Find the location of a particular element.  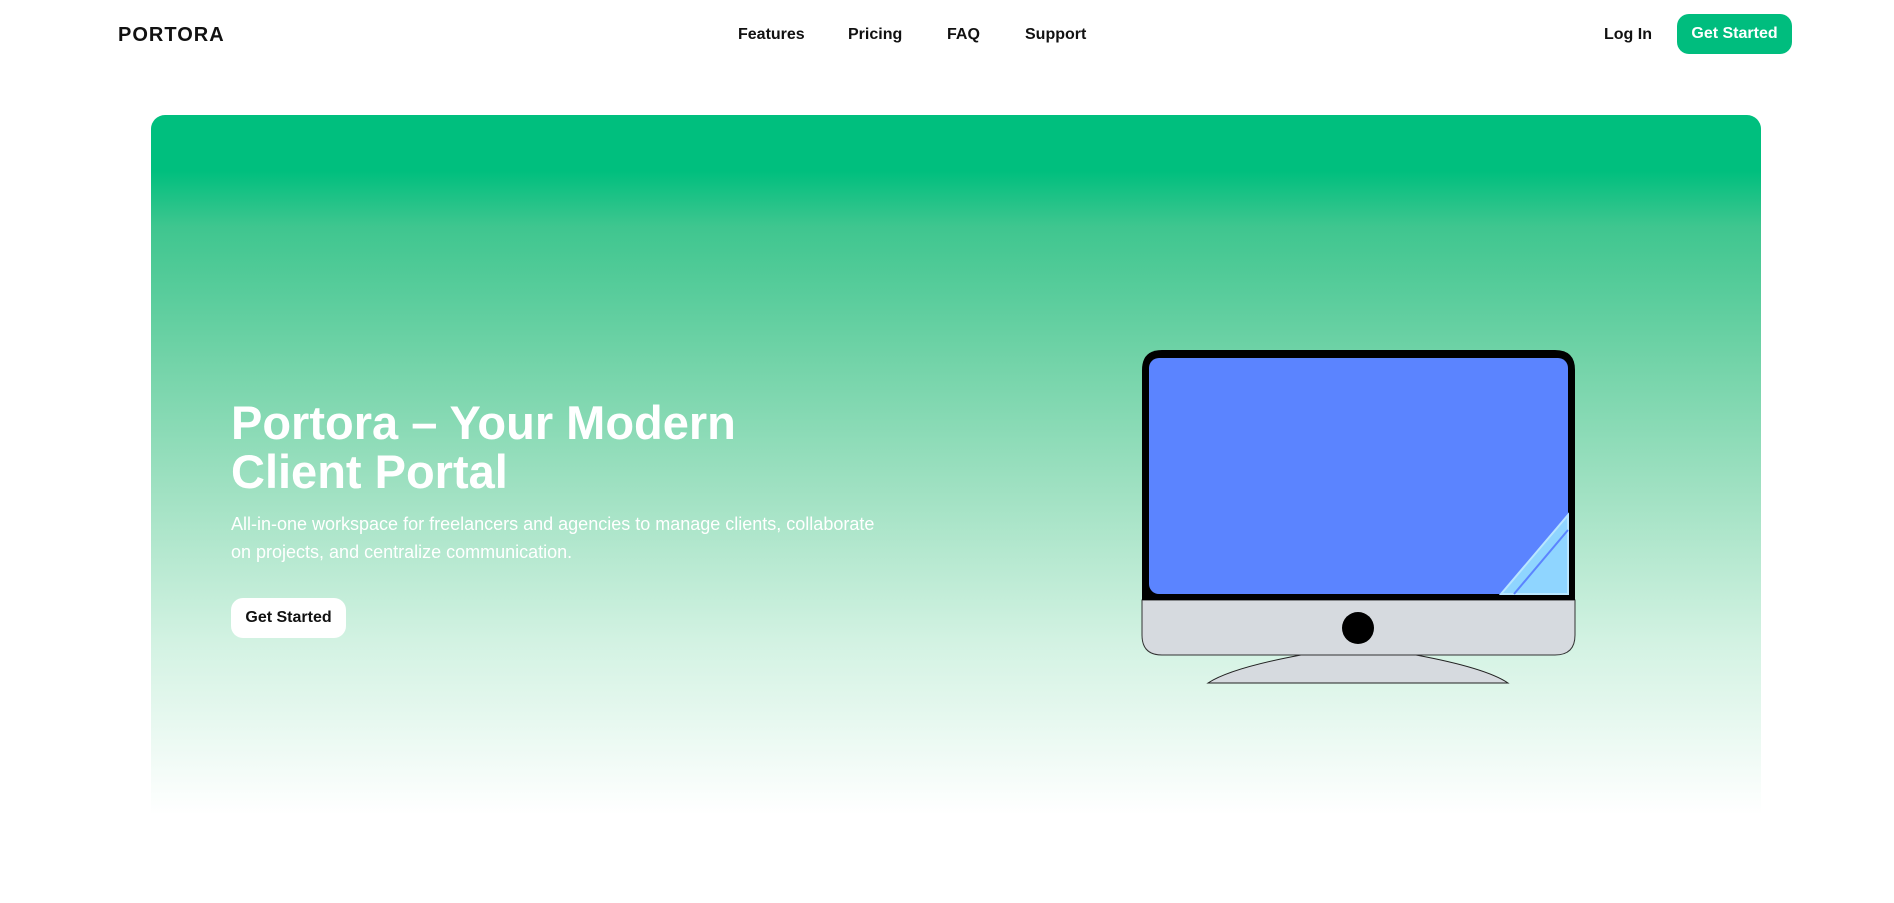

hero-title-line-2: Client Portal is located at coordinates (369, 471).